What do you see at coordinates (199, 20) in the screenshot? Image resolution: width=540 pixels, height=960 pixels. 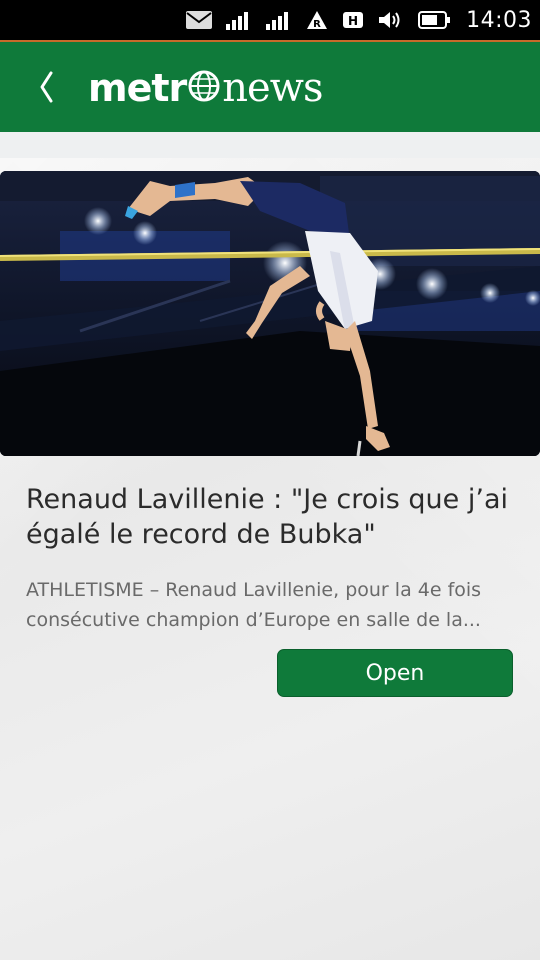 I see `mail-icon` at bounding box center [199, 20].